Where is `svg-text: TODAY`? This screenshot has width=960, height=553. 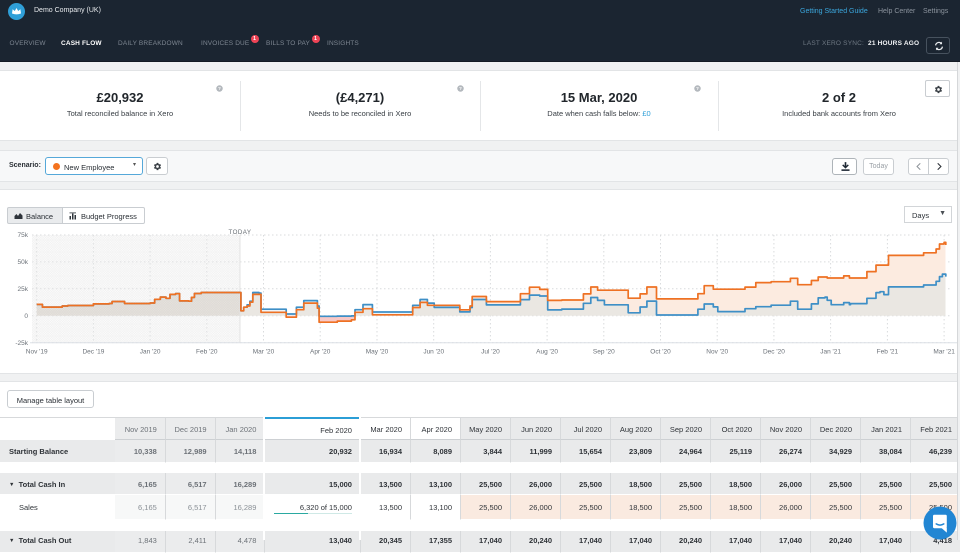
svg-text: TODAY is located at coordinates (240, 232).